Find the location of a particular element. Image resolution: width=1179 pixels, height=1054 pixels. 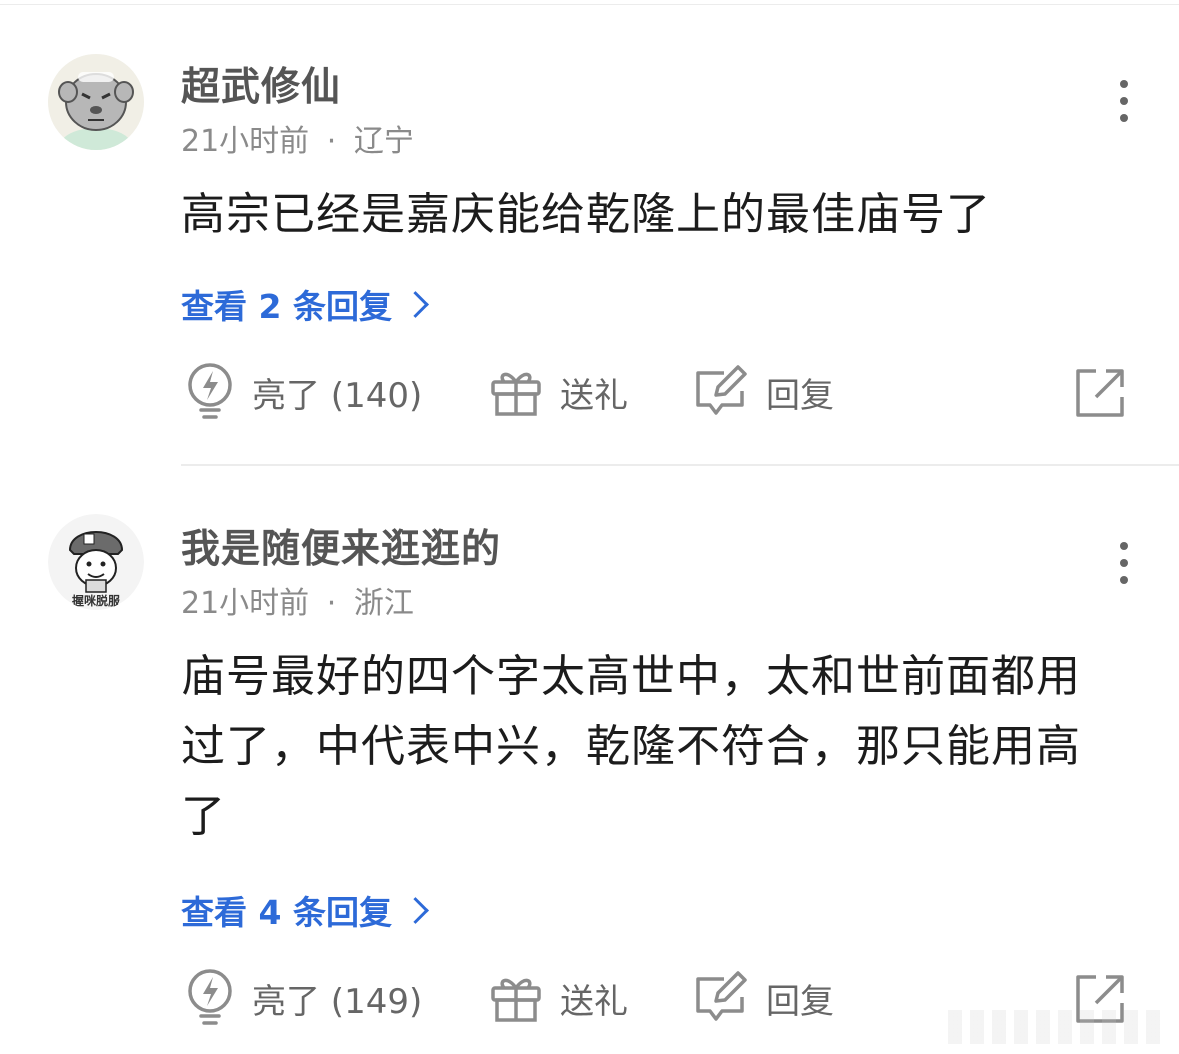

gift-icon is located at coordinates (516, 1000).